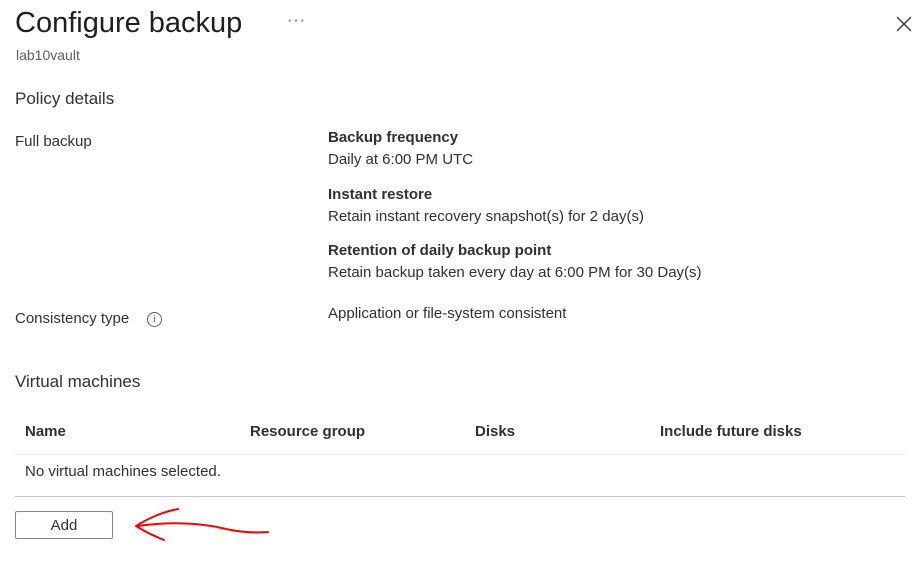 The image size is (912, 565). I want to click on full-backup-label: Full backup, so click(53, 141).